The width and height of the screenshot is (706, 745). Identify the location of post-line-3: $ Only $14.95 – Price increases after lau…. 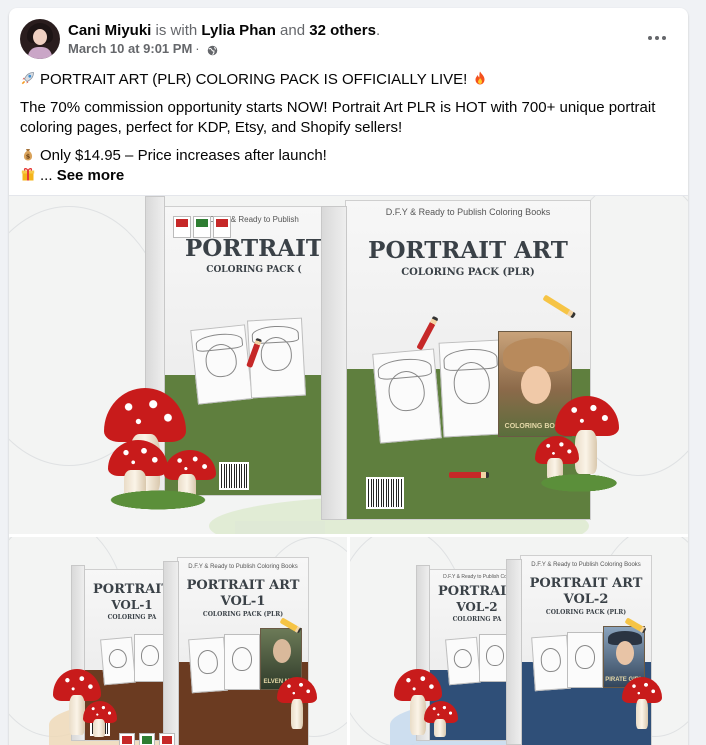
(350, 156).